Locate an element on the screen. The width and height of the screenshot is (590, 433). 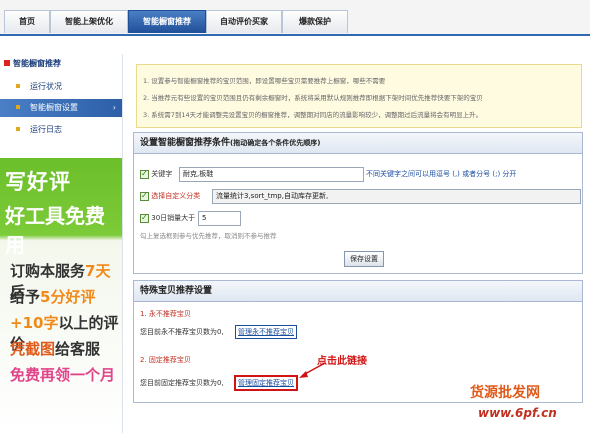
promo-line: 免费再领一个月 is located at coordinates (63, 375).